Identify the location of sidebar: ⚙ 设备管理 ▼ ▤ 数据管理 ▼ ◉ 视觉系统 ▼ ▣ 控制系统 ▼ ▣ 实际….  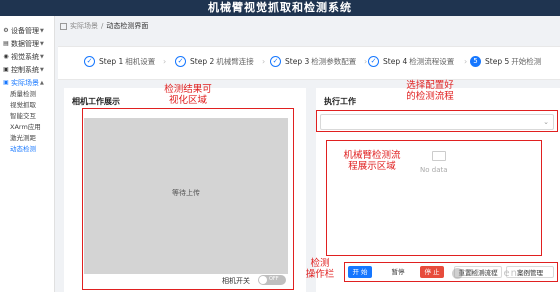
(27, 154).